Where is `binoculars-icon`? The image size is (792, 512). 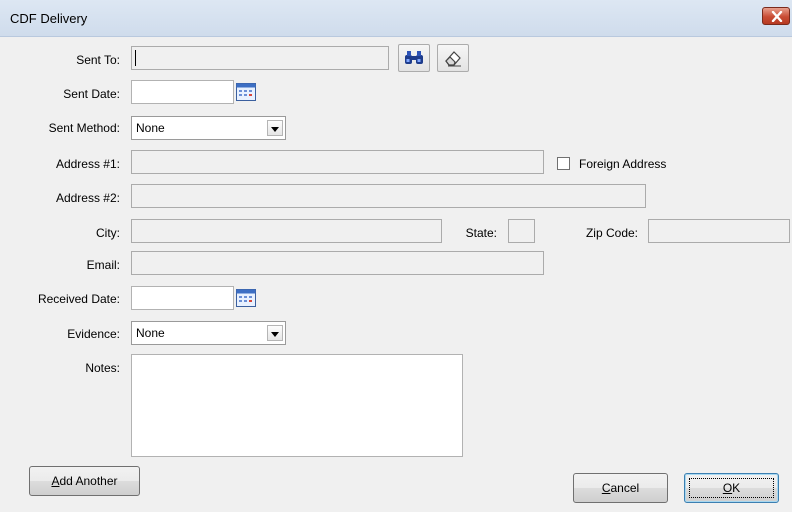 binoculars-icon is located at coordinates (414, 57).